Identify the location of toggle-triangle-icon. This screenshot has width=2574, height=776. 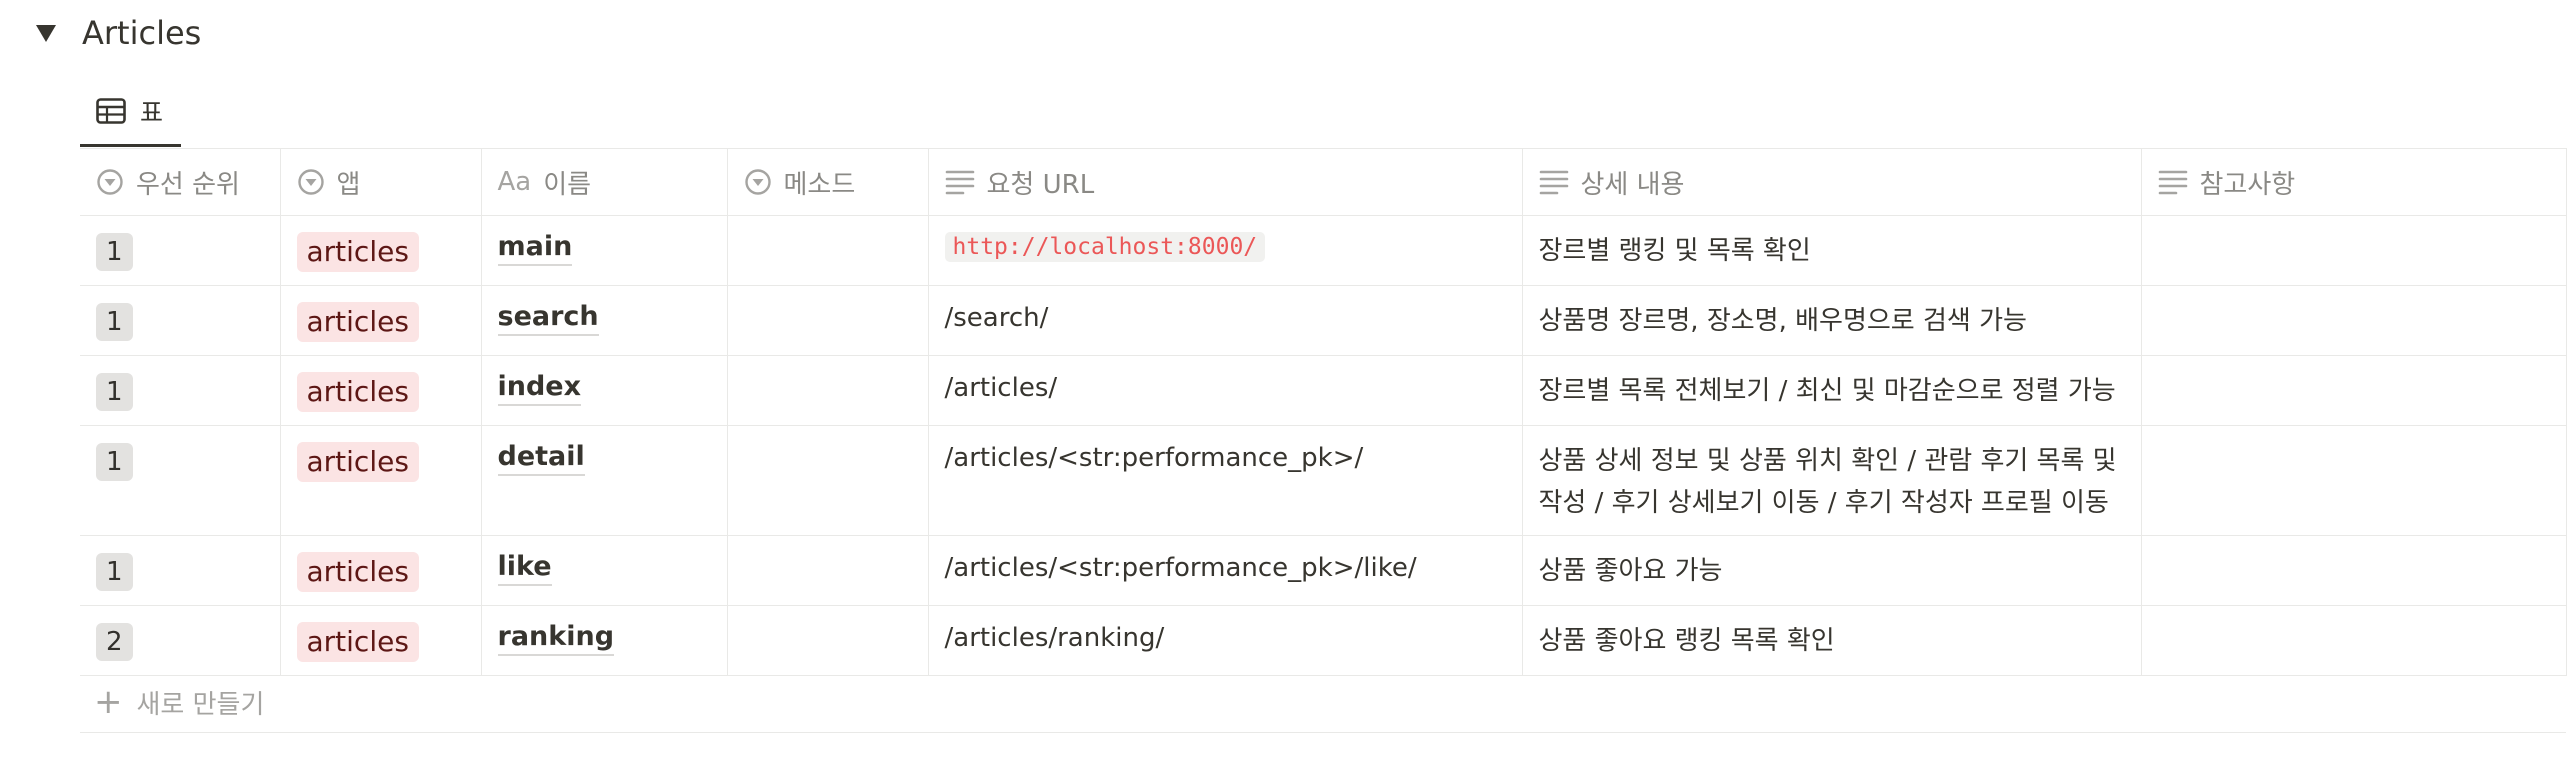
(46, 33).